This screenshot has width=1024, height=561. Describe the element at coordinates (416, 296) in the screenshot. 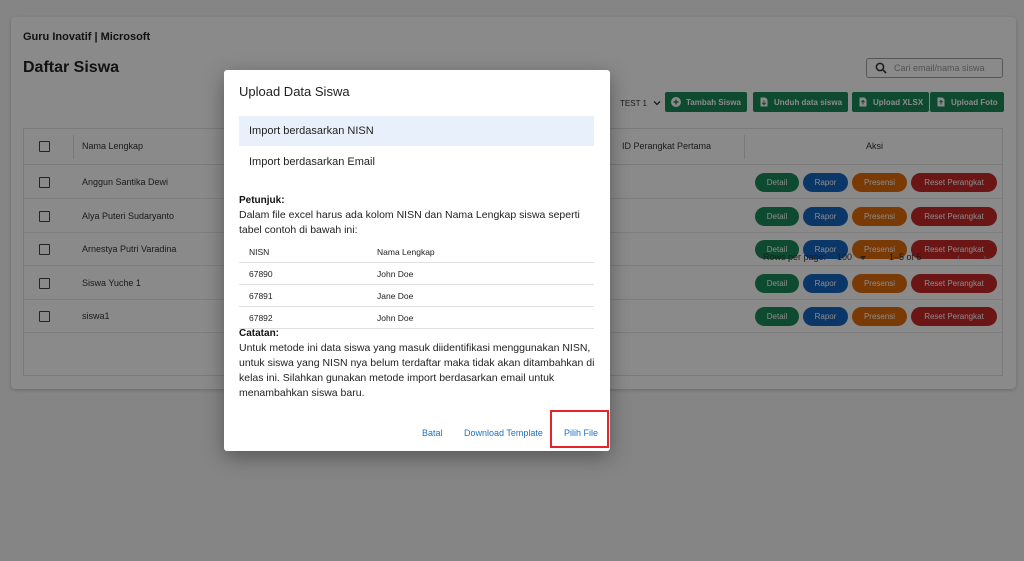

I see `example-table-row: 67891 Jane Doe` at that location.